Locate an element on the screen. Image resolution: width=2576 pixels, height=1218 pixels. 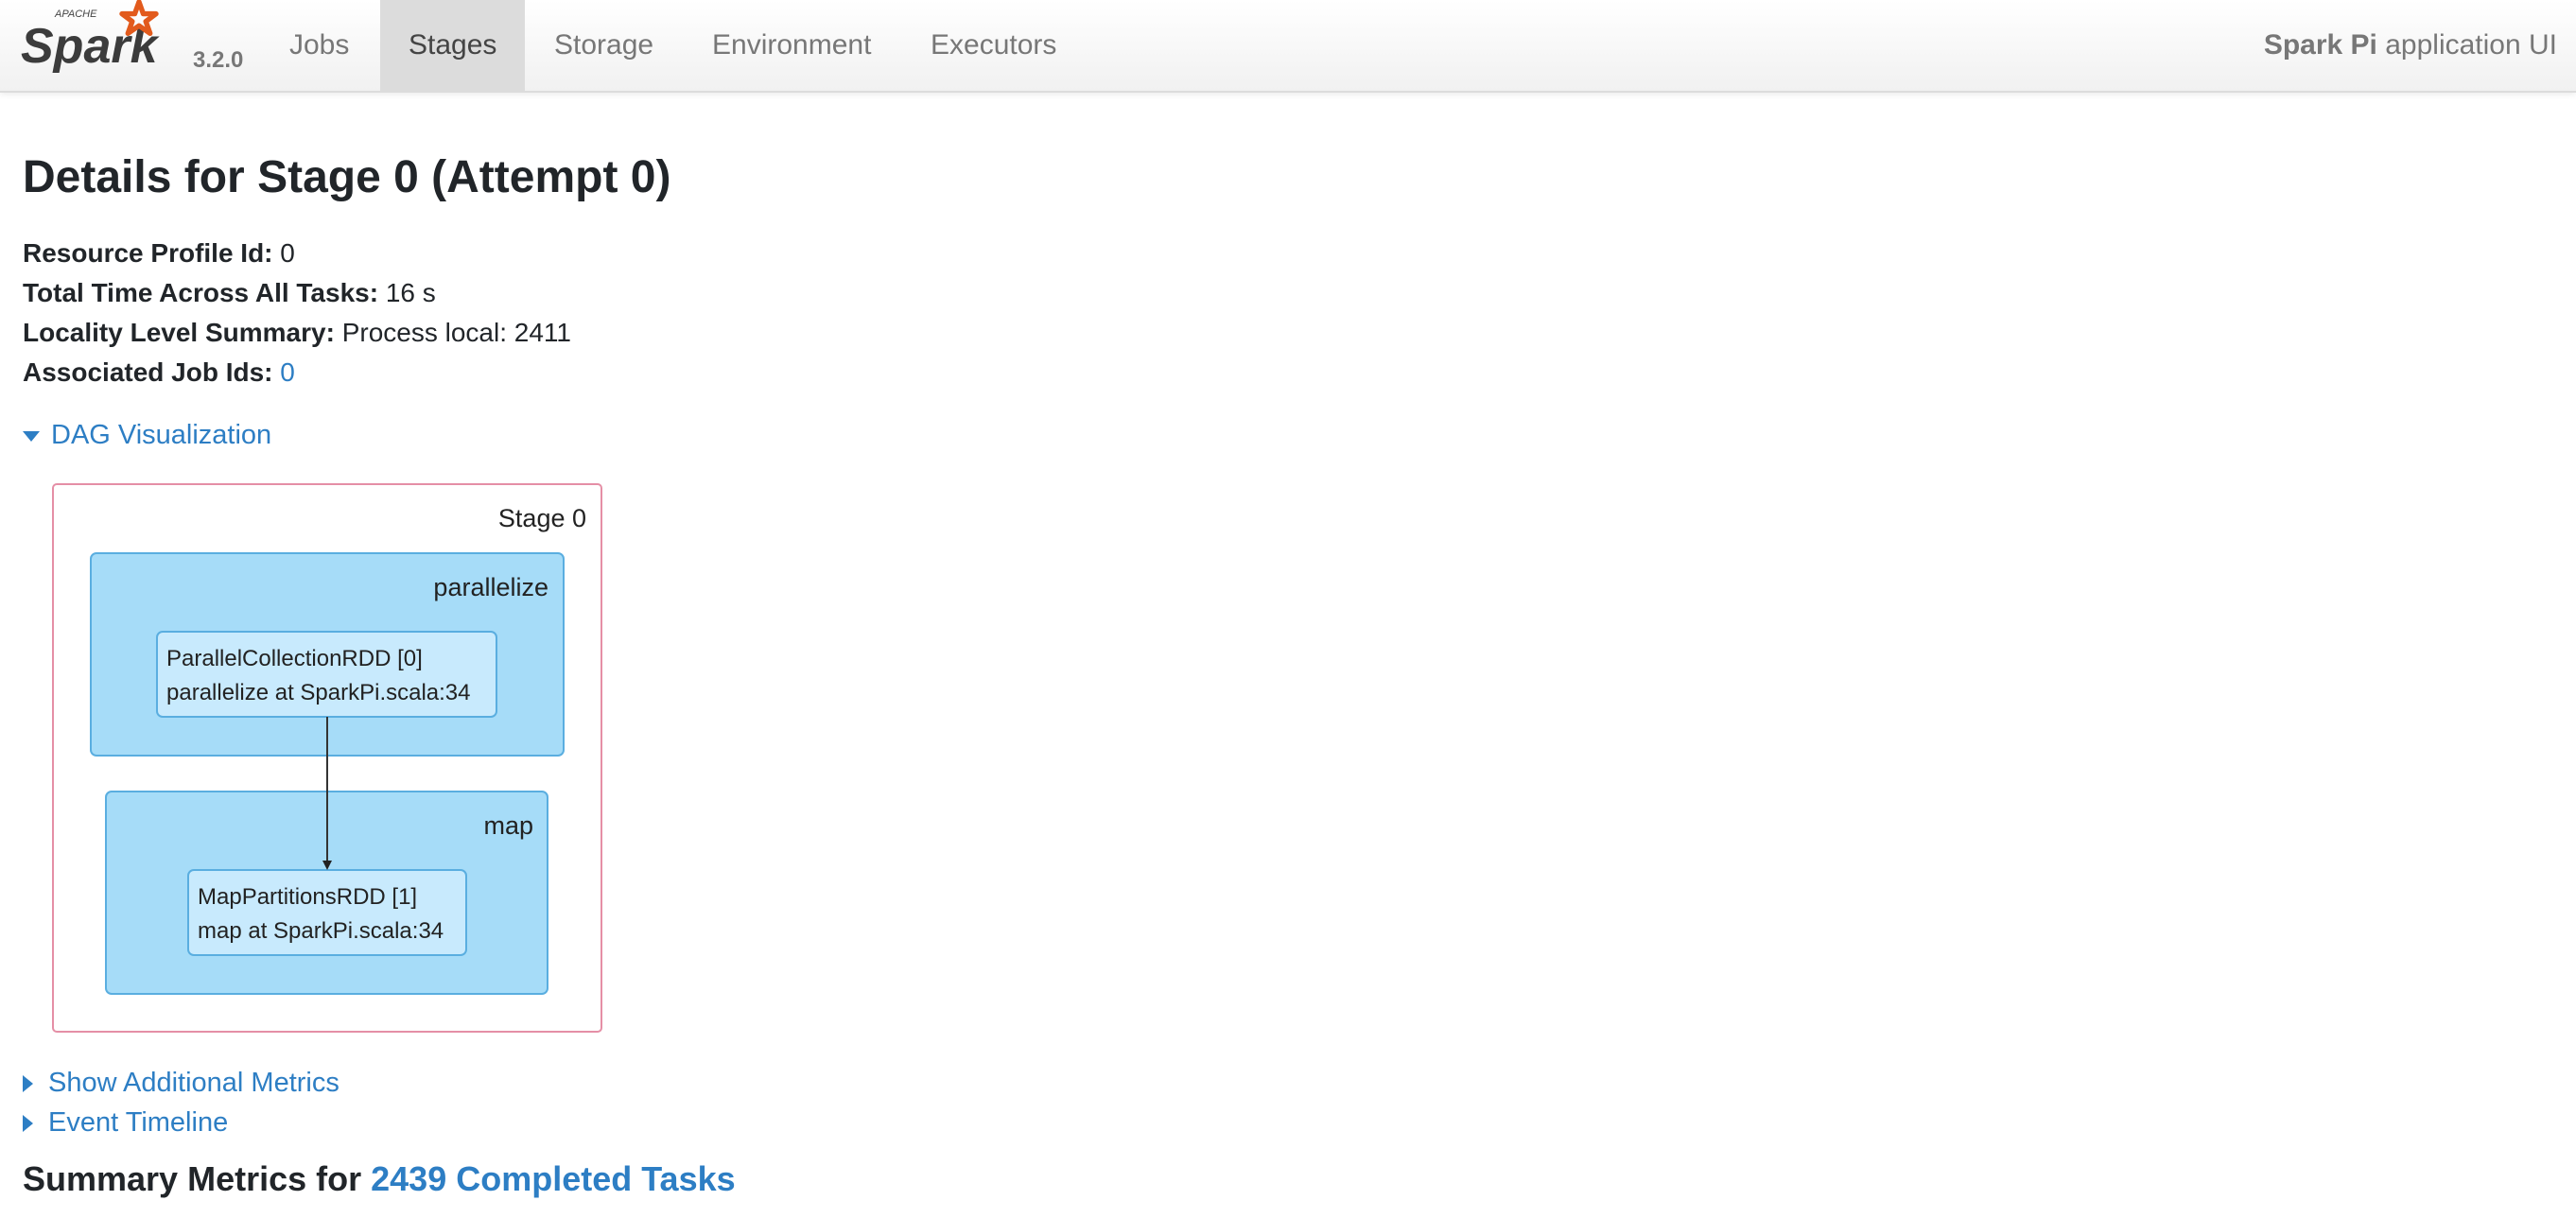
cluster-parallelize is located at coordinates (327, 654).